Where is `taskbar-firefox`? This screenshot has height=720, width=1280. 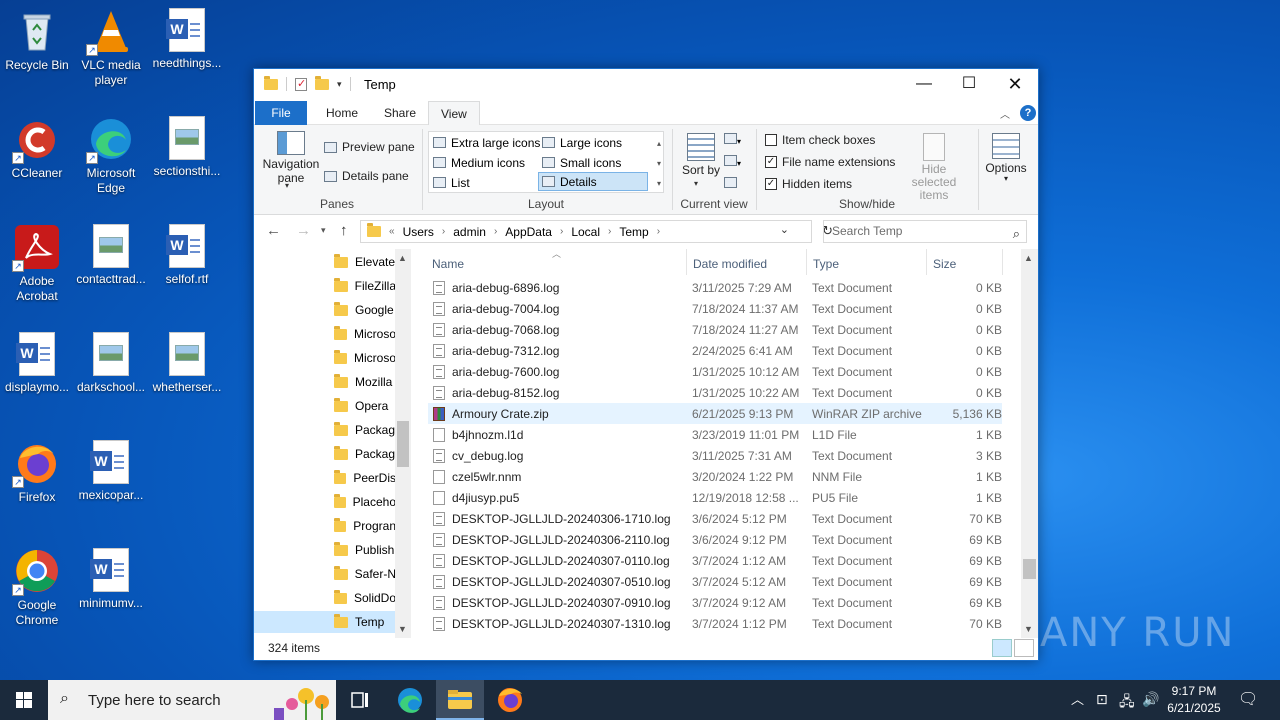
taskbar-firefox is located at coordinates (510, 700).